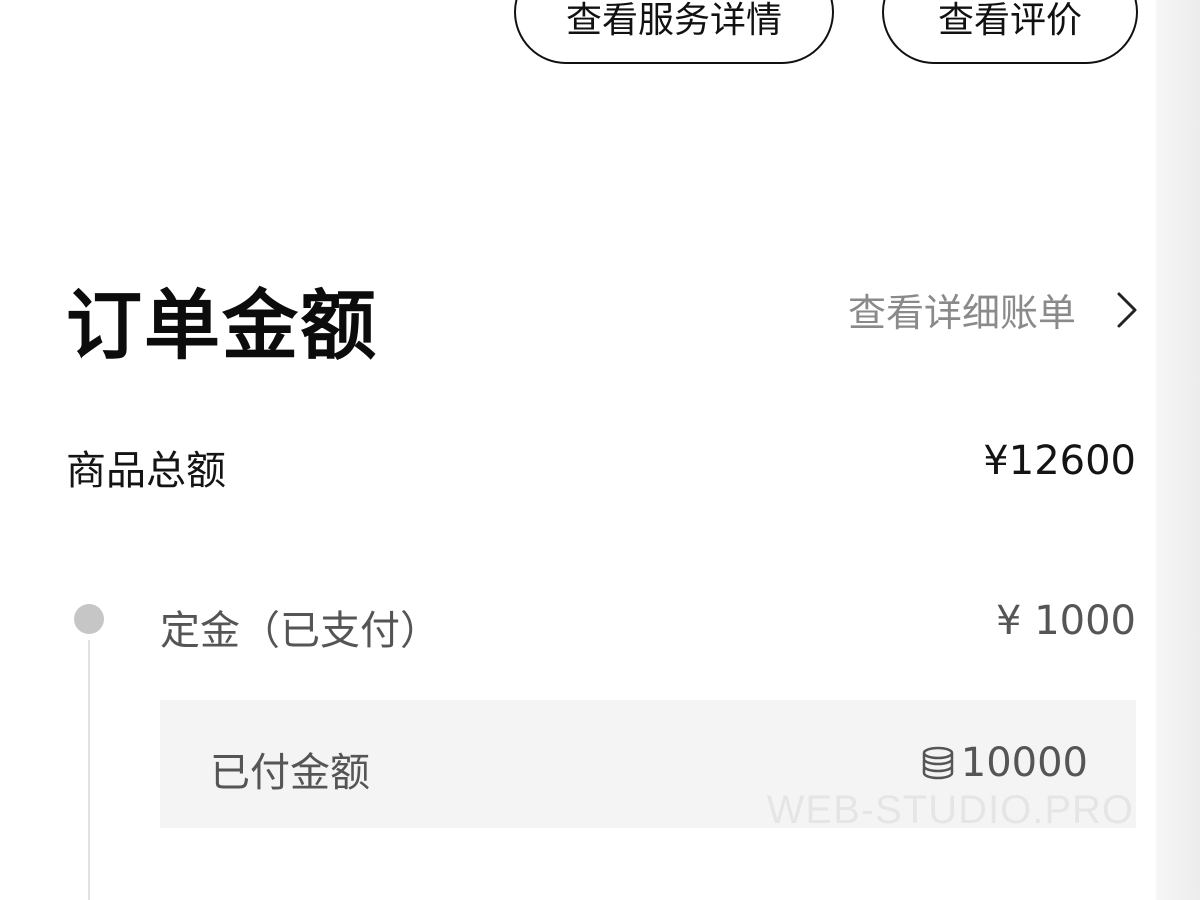 This screenshot has height=900, width=1200. I want to click on paid-amount-label: 已付金额, so click(290, 773).